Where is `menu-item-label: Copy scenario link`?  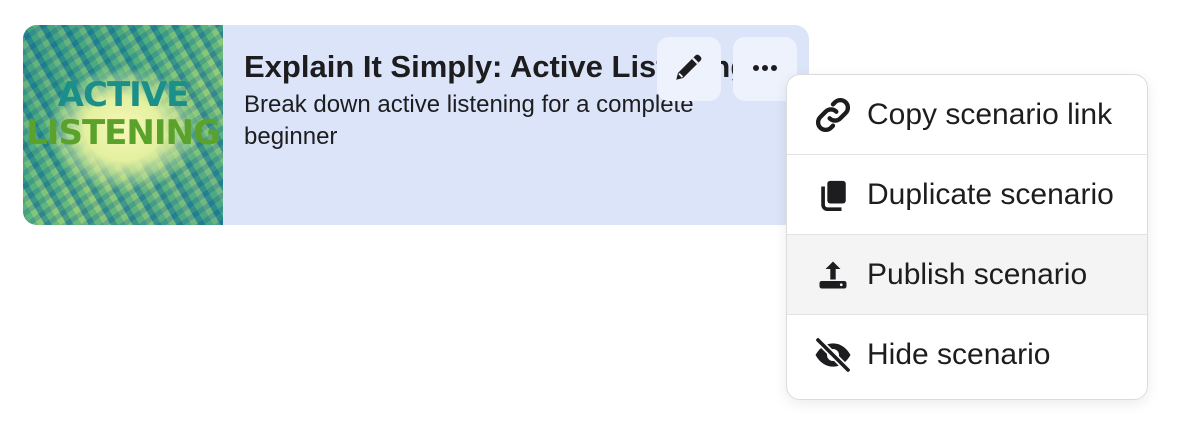
menu-item-label: Copy scenario link is located at coordinates (990, 114).